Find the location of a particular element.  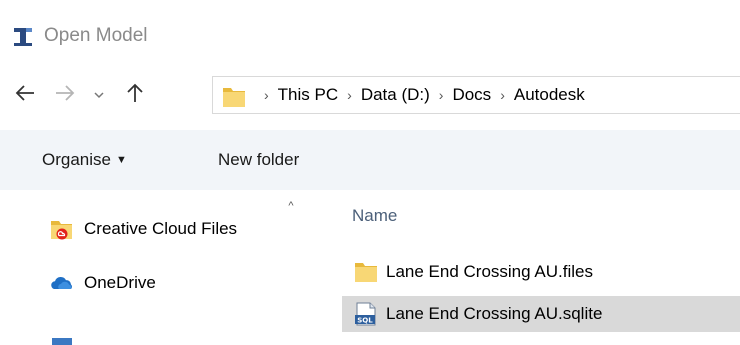

back-button is located at coordinates (25, 95).